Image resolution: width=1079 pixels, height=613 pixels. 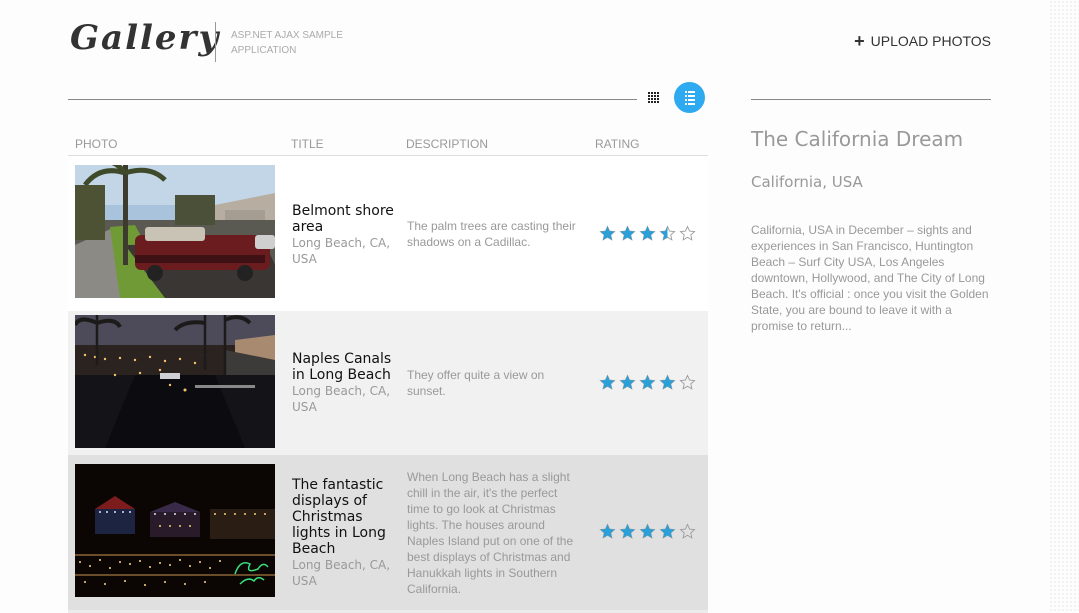 I want to click on photo-title: Belmont shore area, so click(x=347, y=219).